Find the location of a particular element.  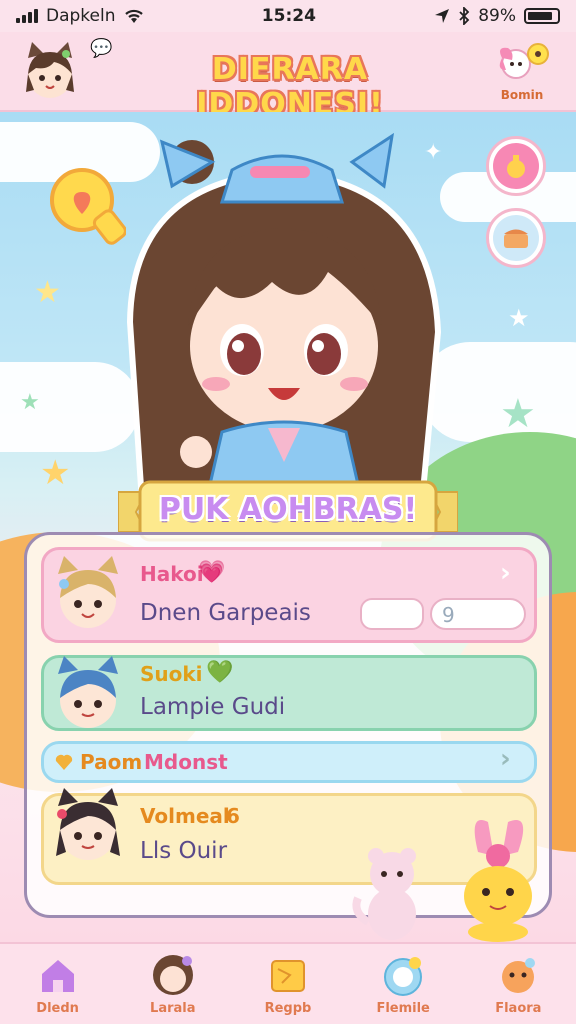

heart-icon: 💗 is located at coordinates (212, 572).